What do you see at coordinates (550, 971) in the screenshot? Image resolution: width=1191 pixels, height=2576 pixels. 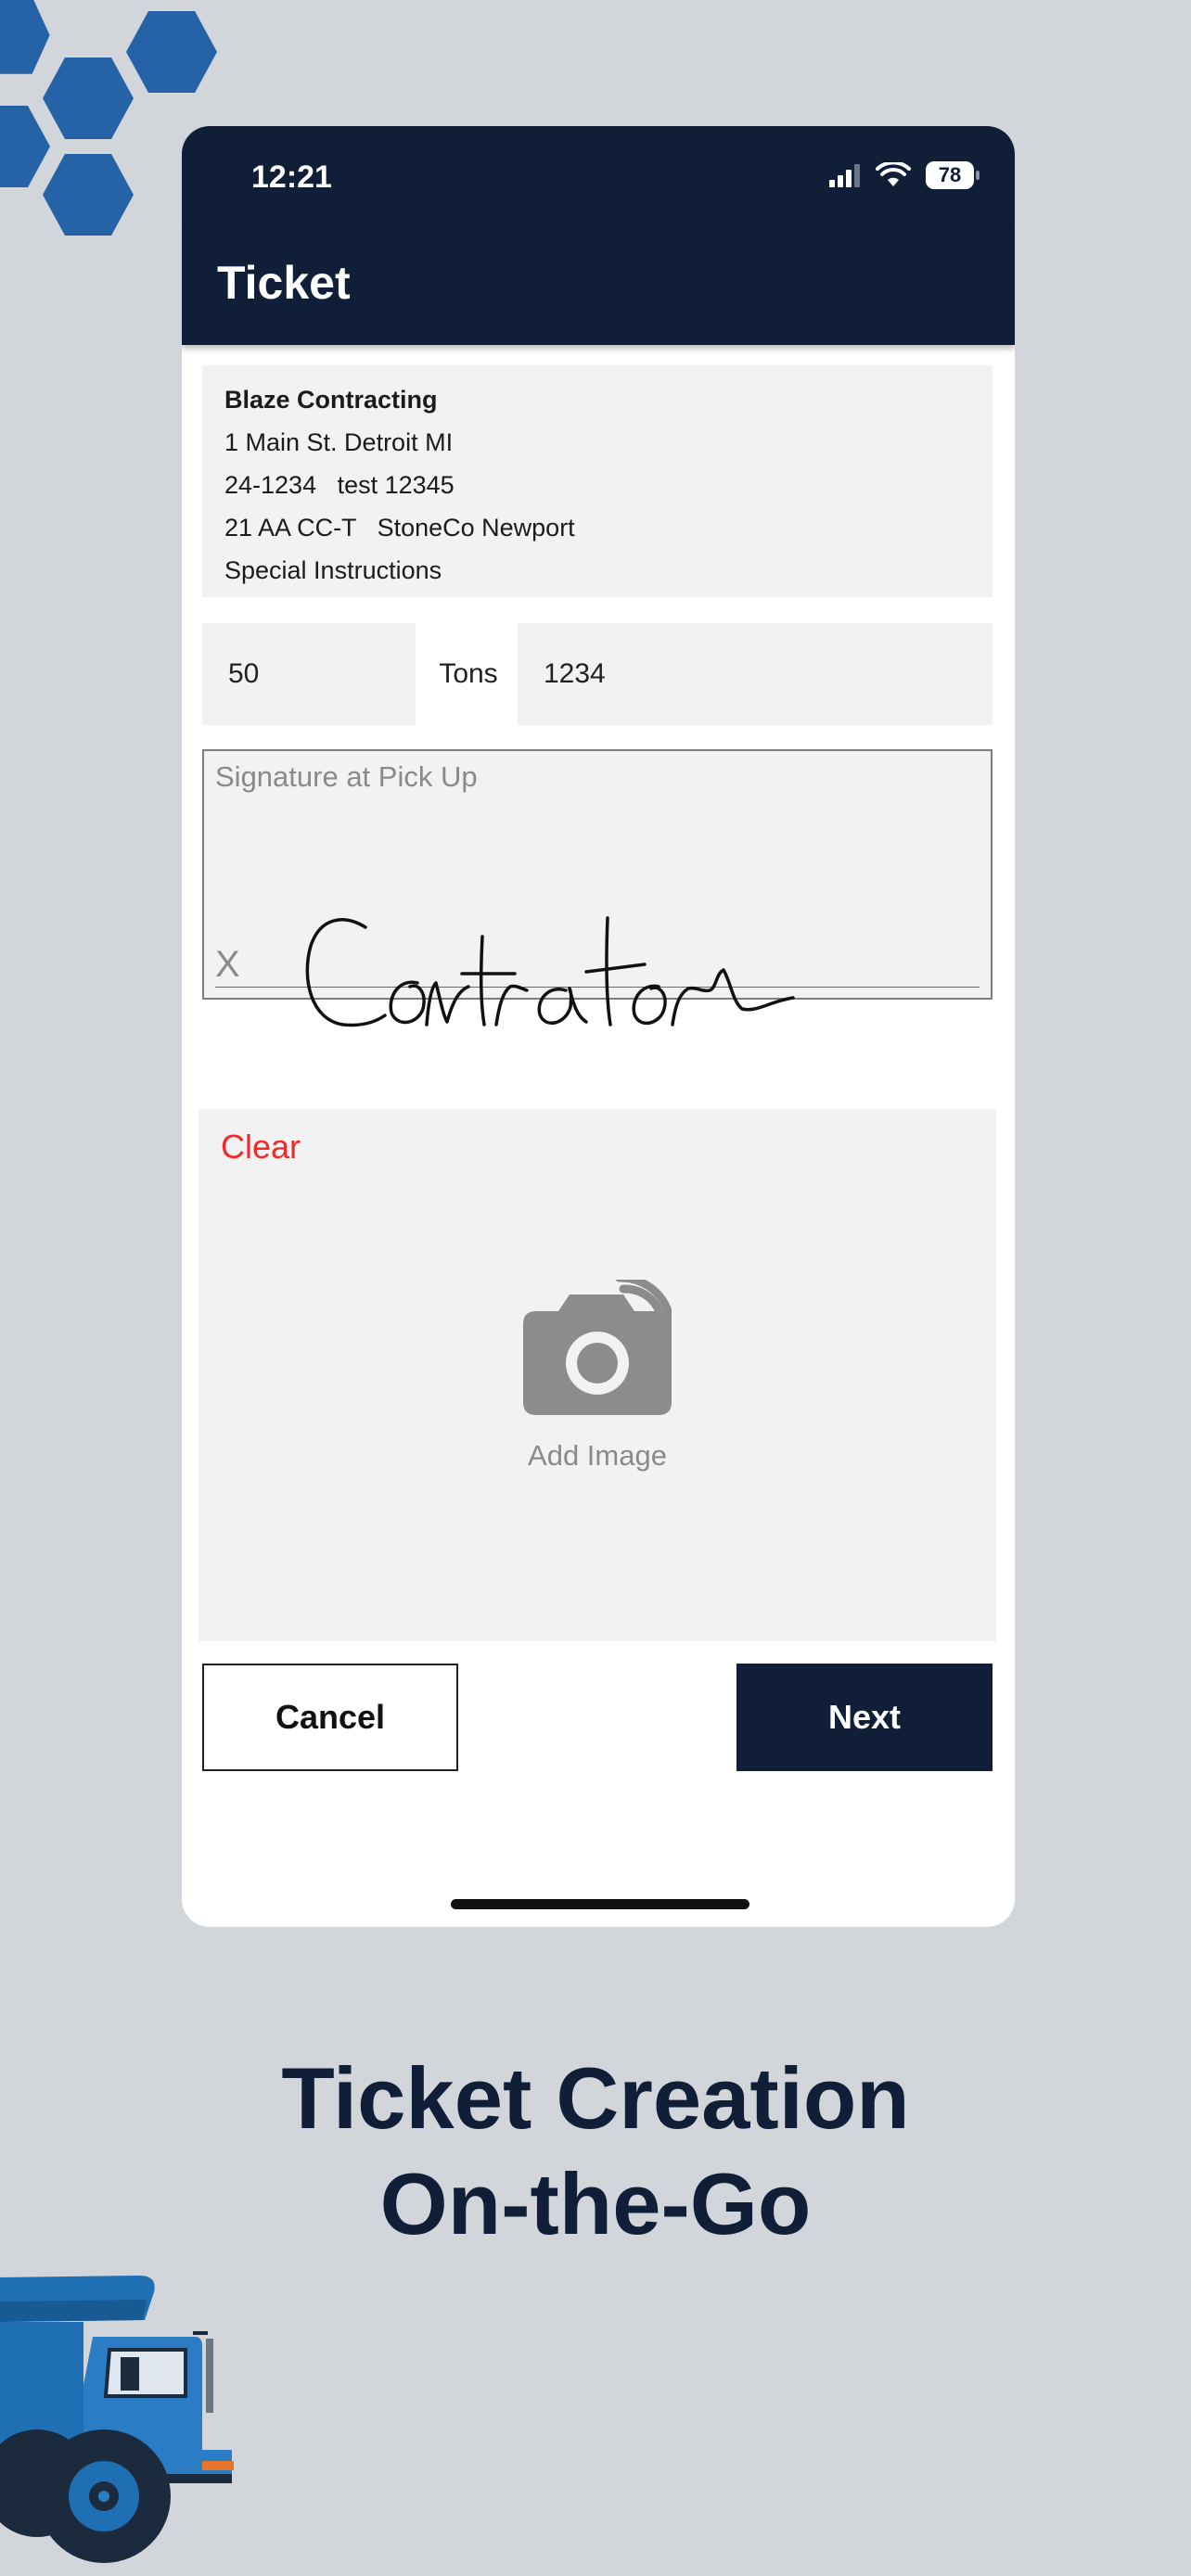 I see `handwritten-signature` at bounding box center [550, 971].